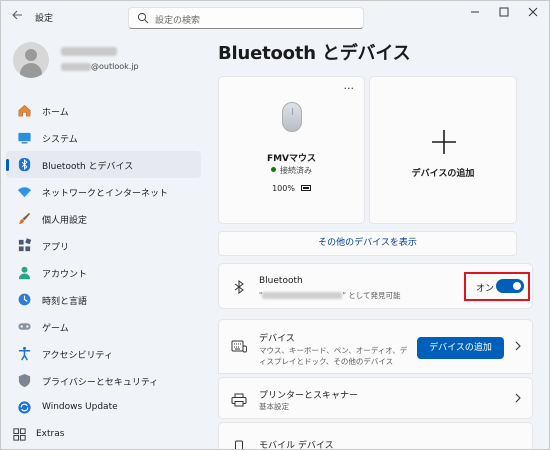  What do you see at coordinates (44, 19) in the screenshot?
I see `app-title: 設定` at bounding box center [44, 19].